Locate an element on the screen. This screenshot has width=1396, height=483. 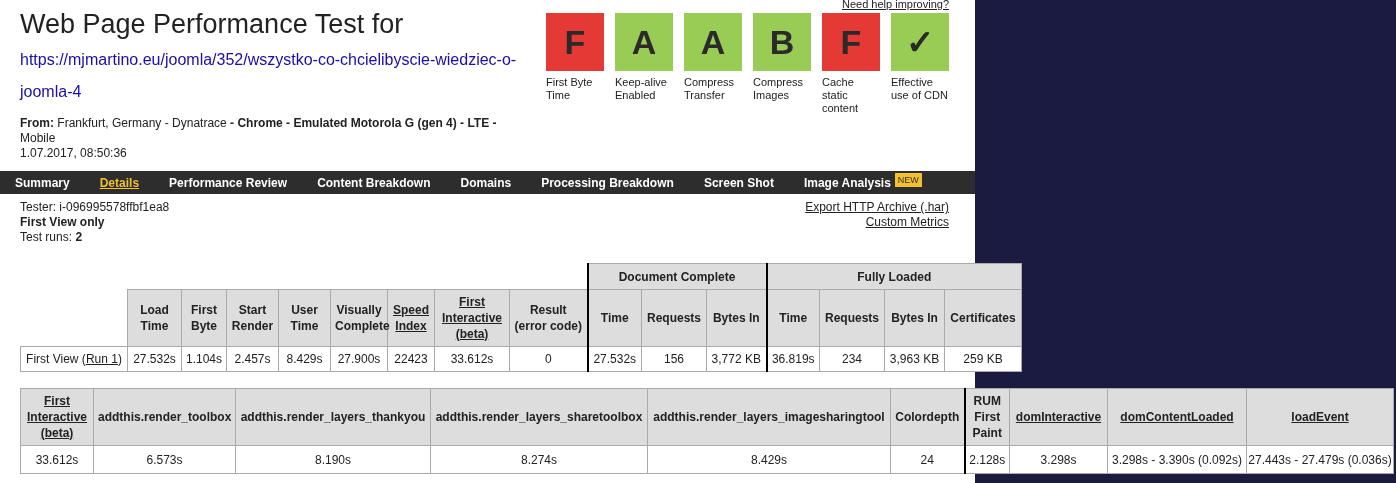
page-link: Export HTTP Archive (.har) is located at coordinates (877, 207).